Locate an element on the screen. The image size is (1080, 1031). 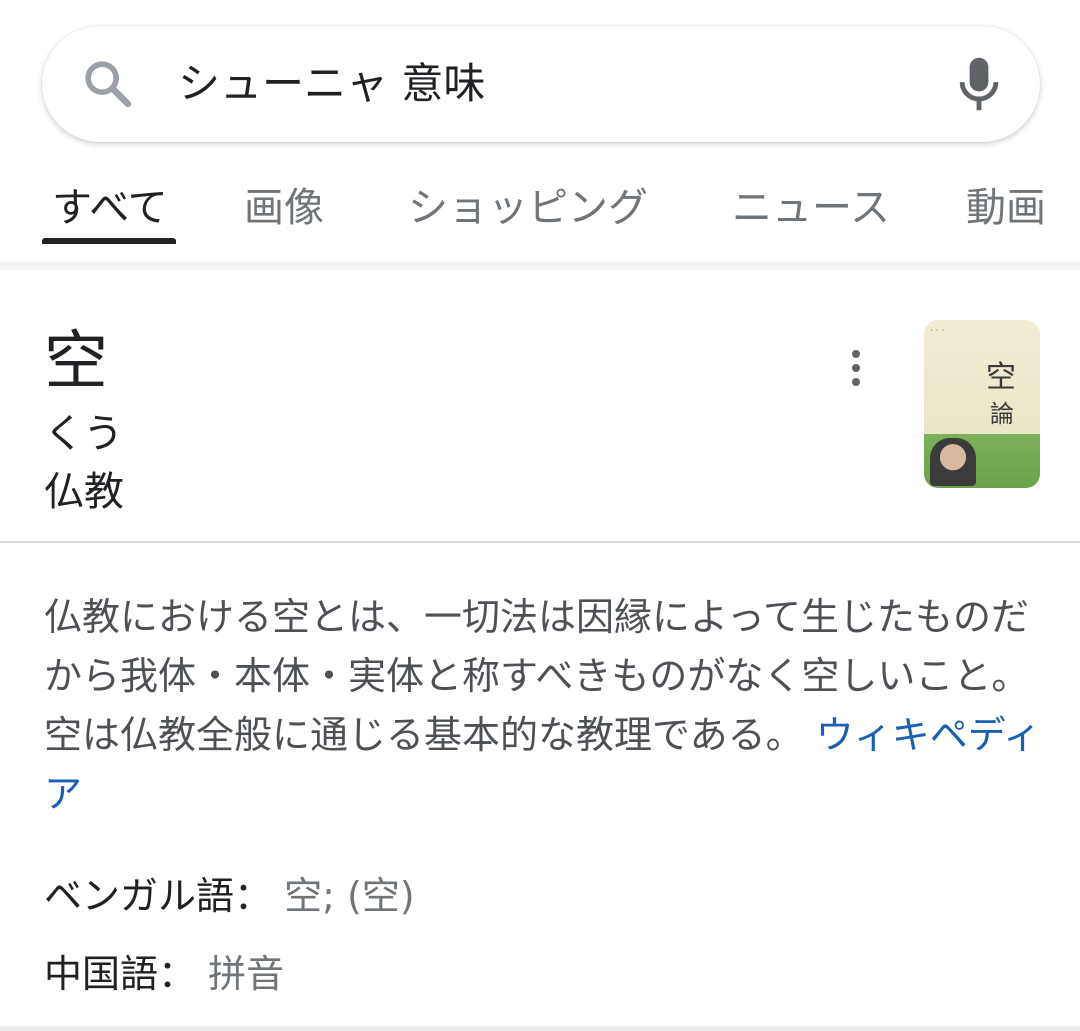
entry-headword: 空 is located at coordinates (76, 362).